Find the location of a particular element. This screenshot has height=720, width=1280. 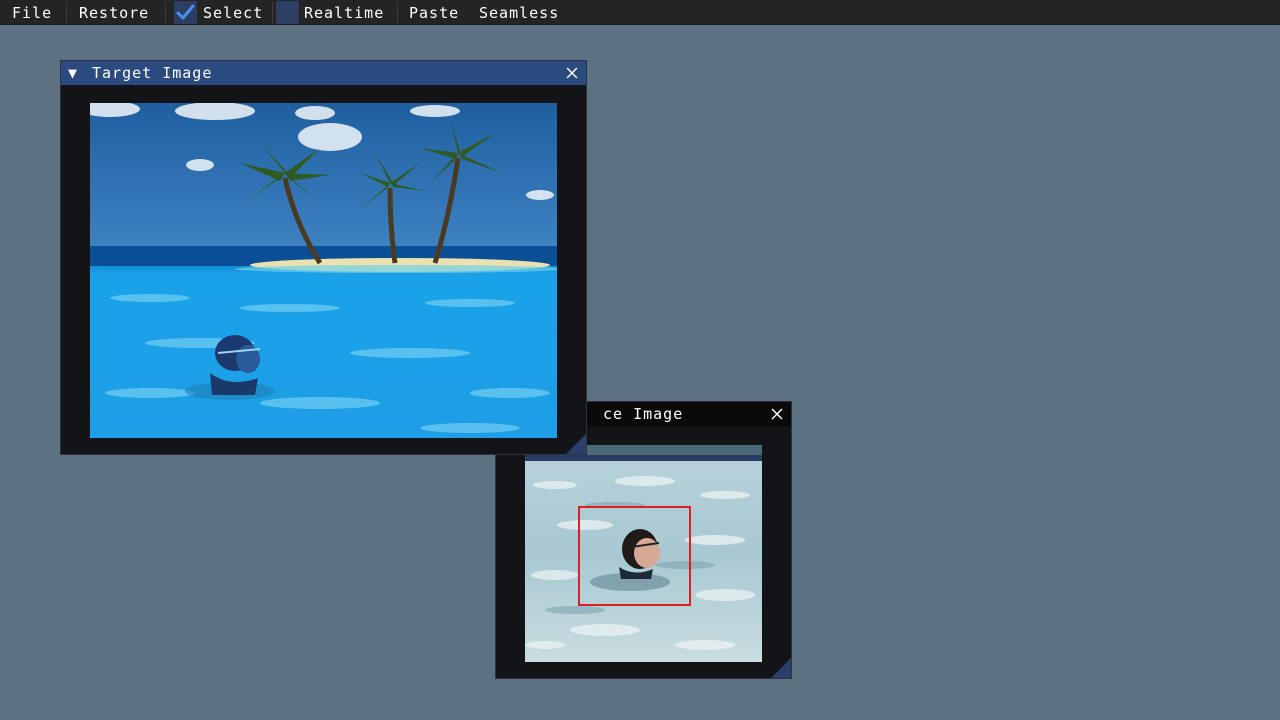

source-window-title: ce Image is located at coordinates (643, 414).